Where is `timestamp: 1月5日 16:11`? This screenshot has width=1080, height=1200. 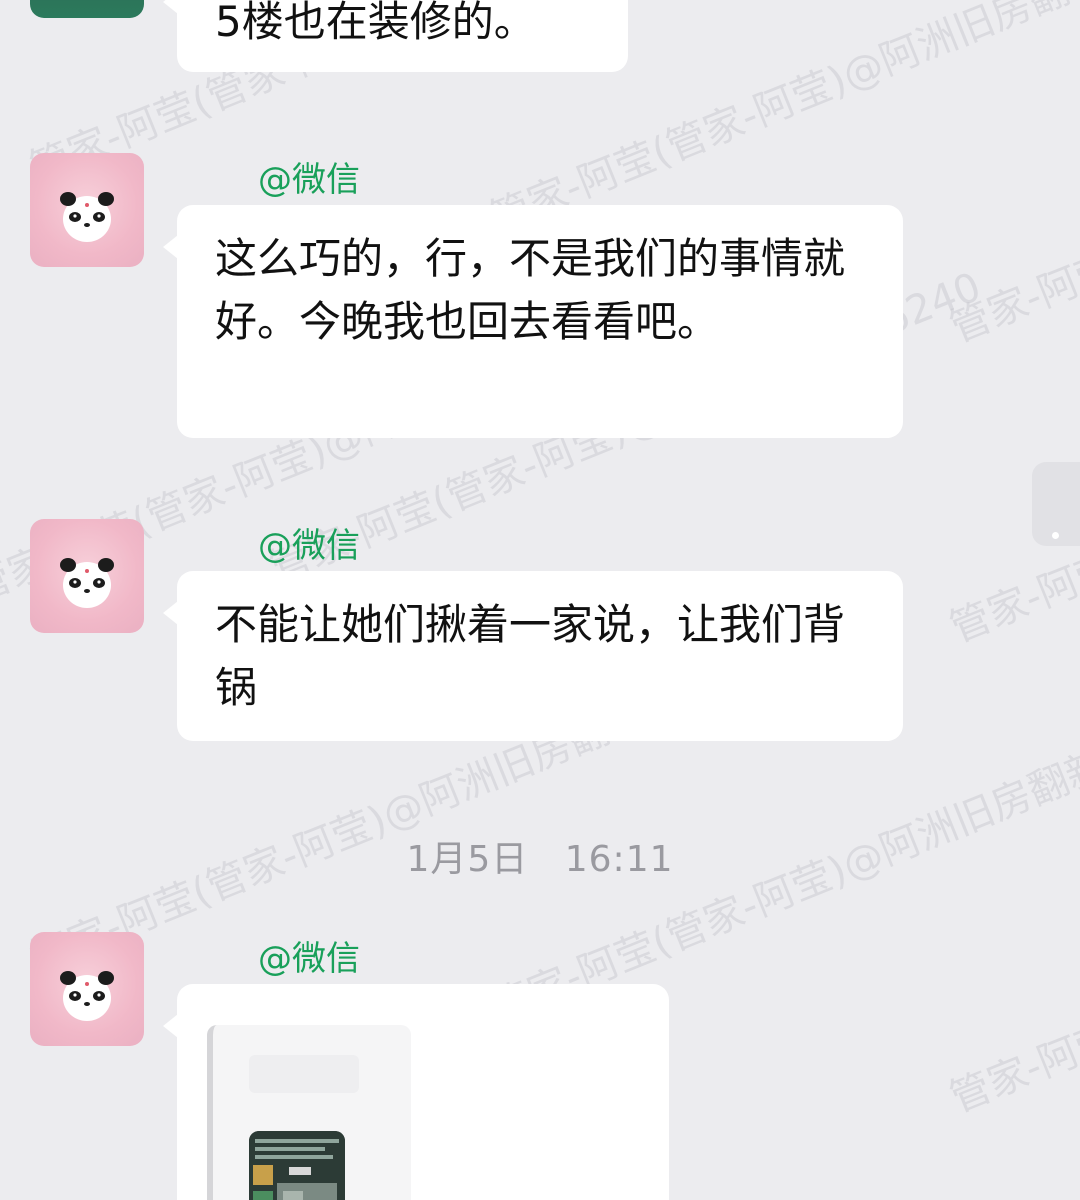 timestamp: 1月5日 16:11 is located at coordinates (540, 856).